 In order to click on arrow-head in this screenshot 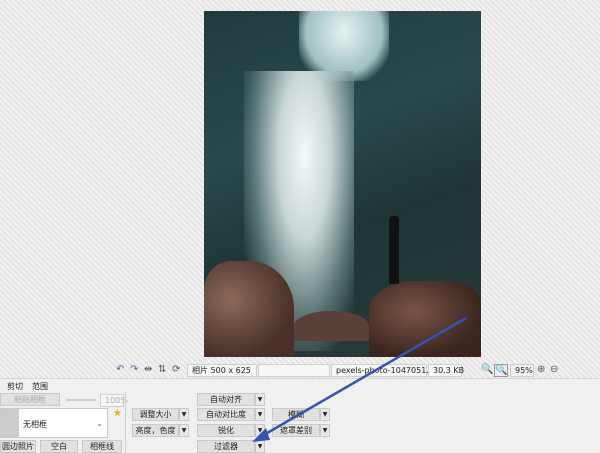, I will do `click(261, 435)`.